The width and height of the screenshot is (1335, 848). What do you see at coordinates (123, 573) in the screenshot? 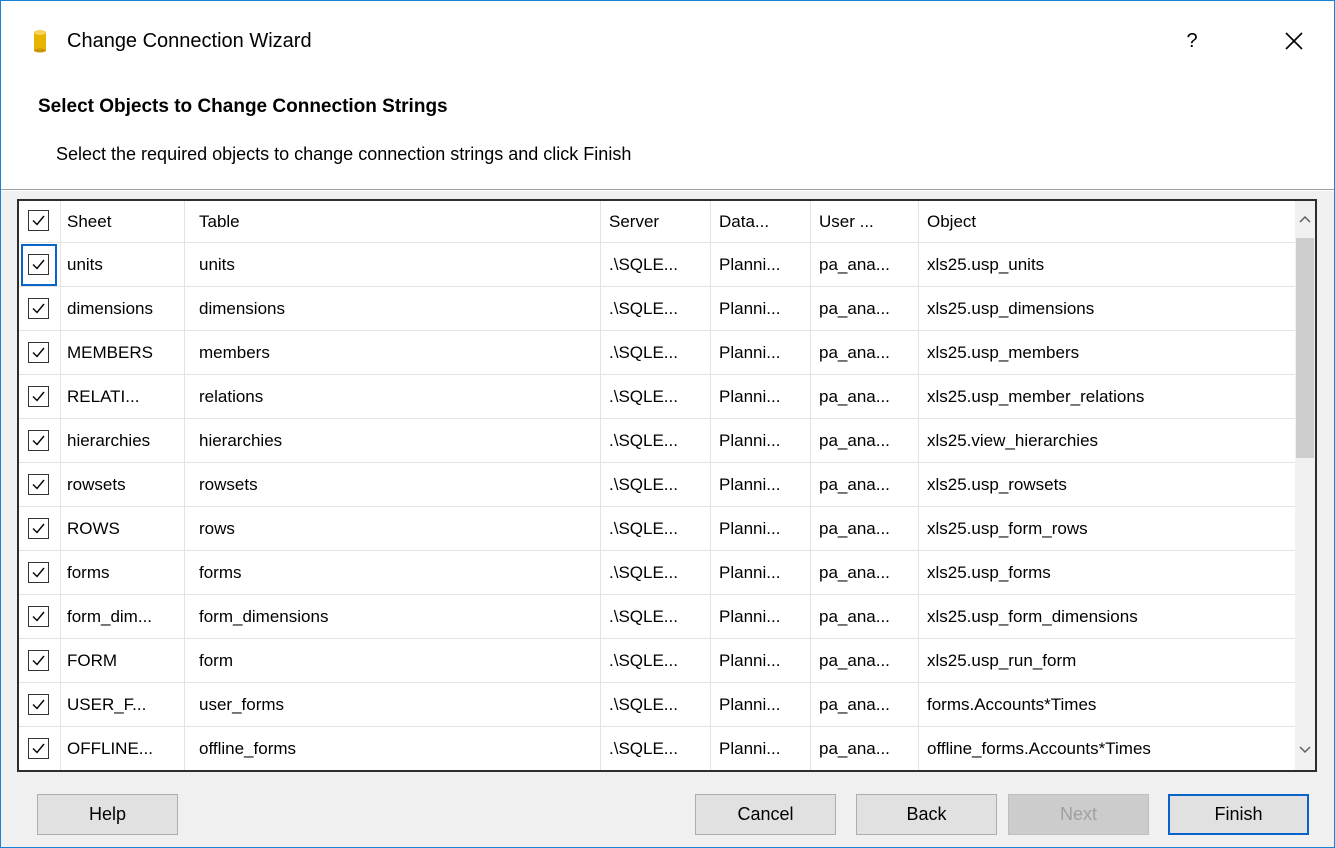
I see `cell-sheet: forms` at bounding box center [123, 573].